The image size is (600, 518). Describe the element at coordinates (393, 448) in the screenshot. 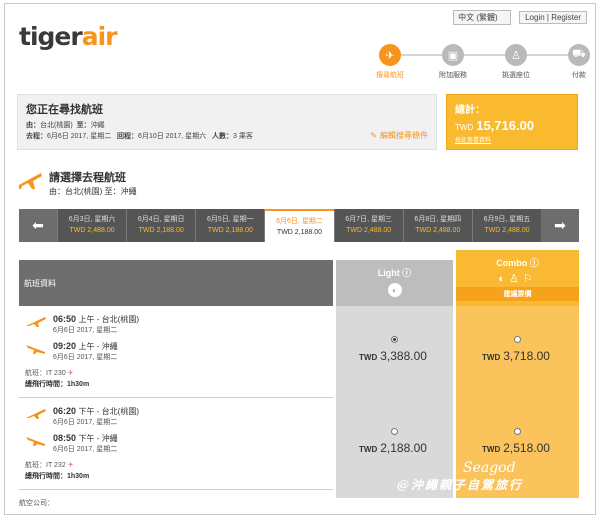

I see `fare-price: TWD 2,188.00` at that location.